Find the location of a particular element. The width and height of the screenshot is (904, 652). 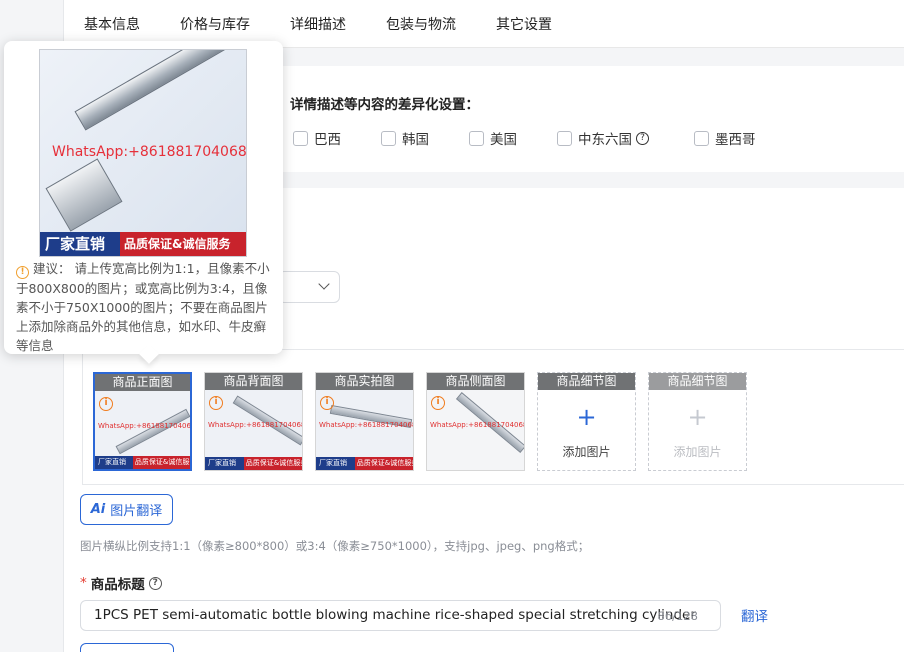

image-slot-detail: 商品细节图 + 添加图片 is located at coordinates (586, 421).